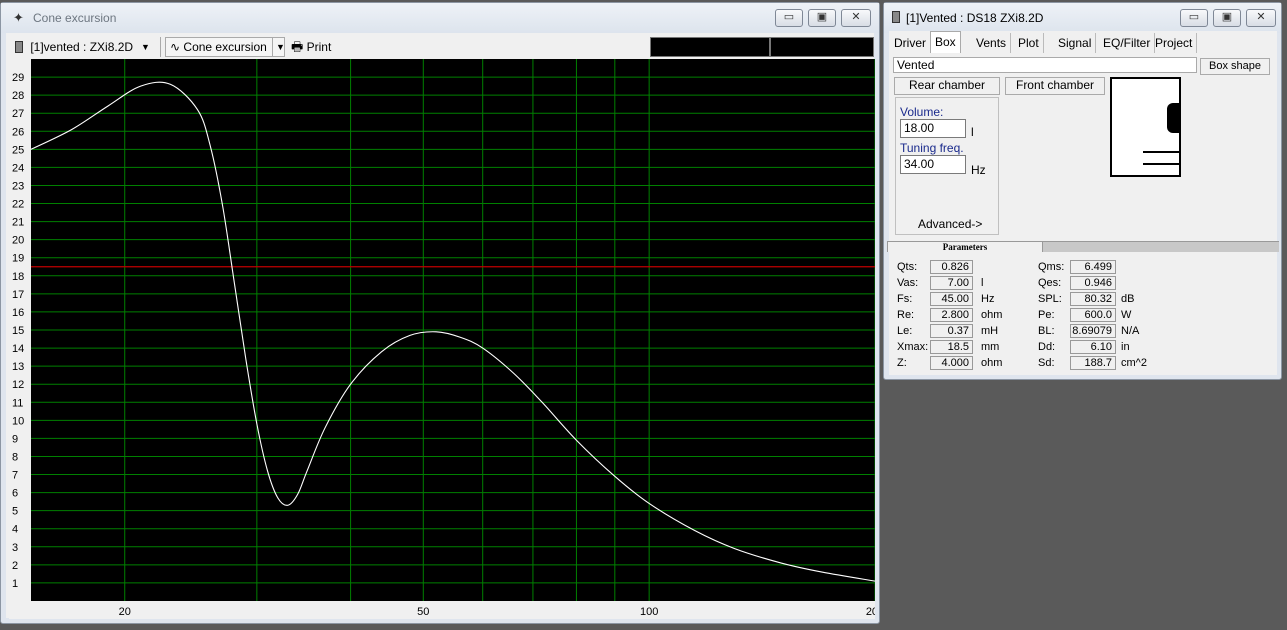 The height and width of the screenshot is (630, 1287). I want to click on minimize-icon: ▭, so click(1194, 17).